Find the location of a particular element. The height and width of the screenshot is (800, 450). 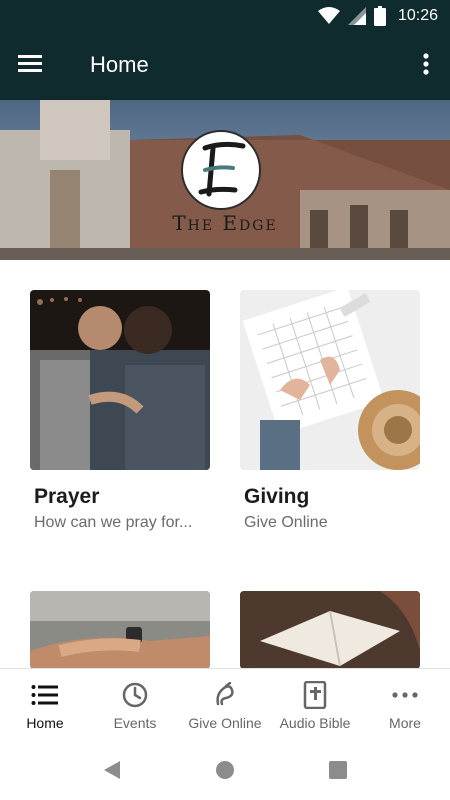

system-navigation-bar is located at coordinates (225, 770).